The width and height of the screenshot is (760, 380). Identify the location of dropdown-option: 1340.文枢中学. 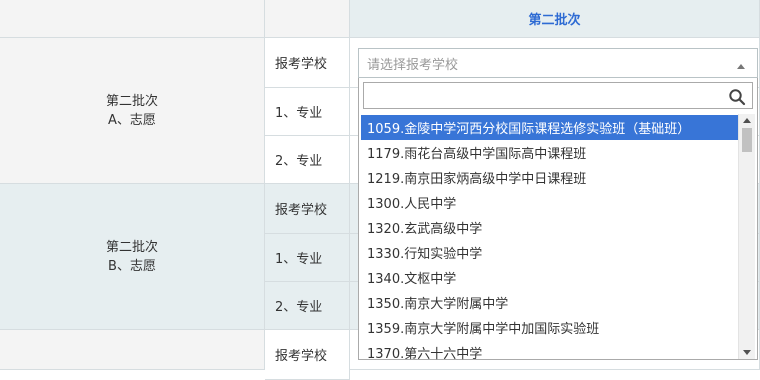
(550, 277).